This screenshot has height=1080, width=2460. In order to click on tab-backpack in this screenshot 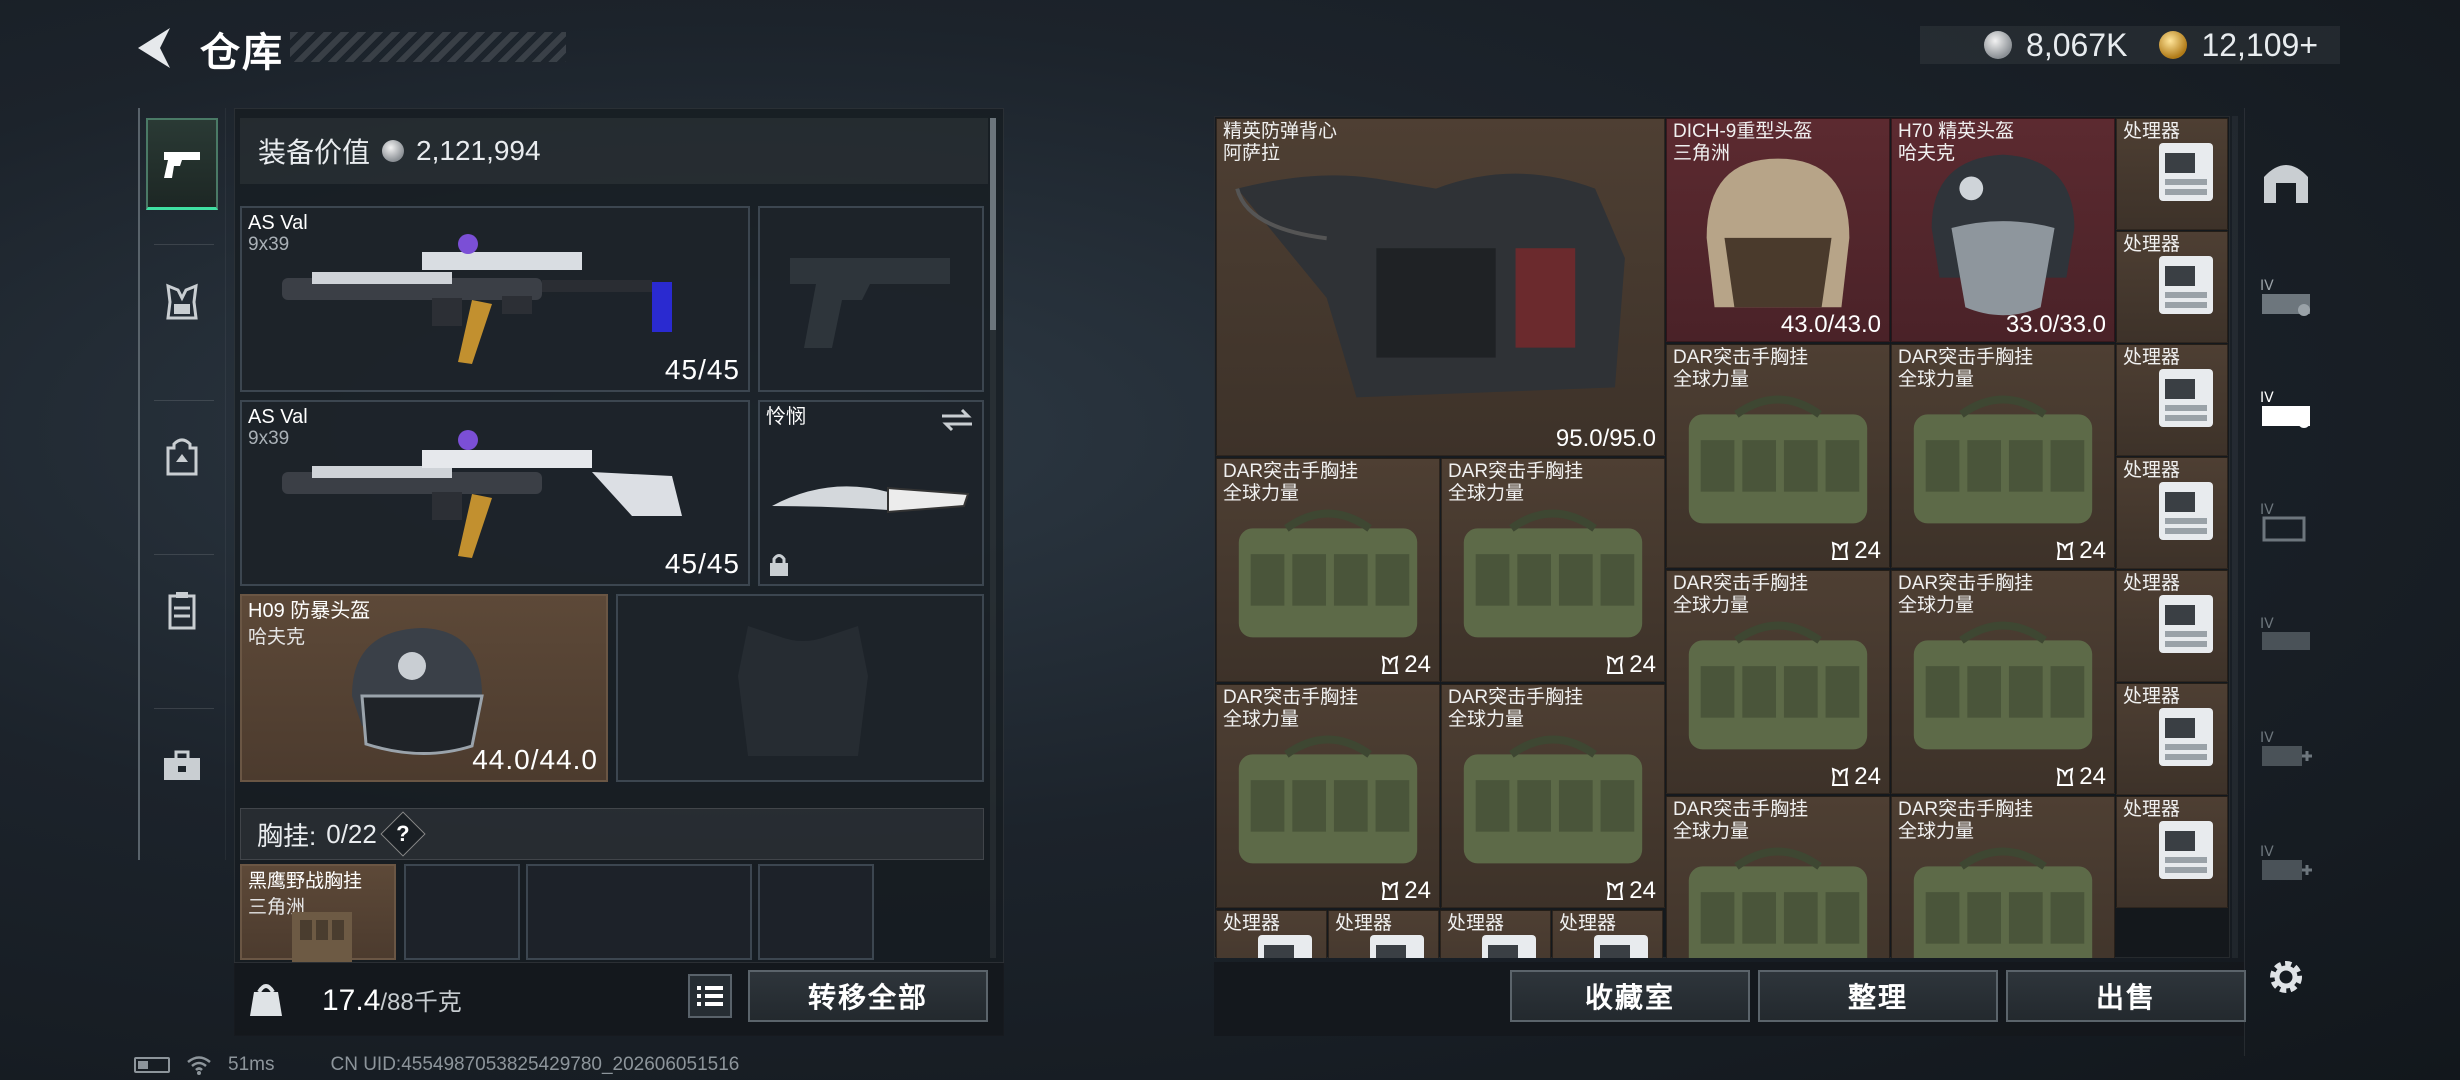, I will do `click(182, 456)`.